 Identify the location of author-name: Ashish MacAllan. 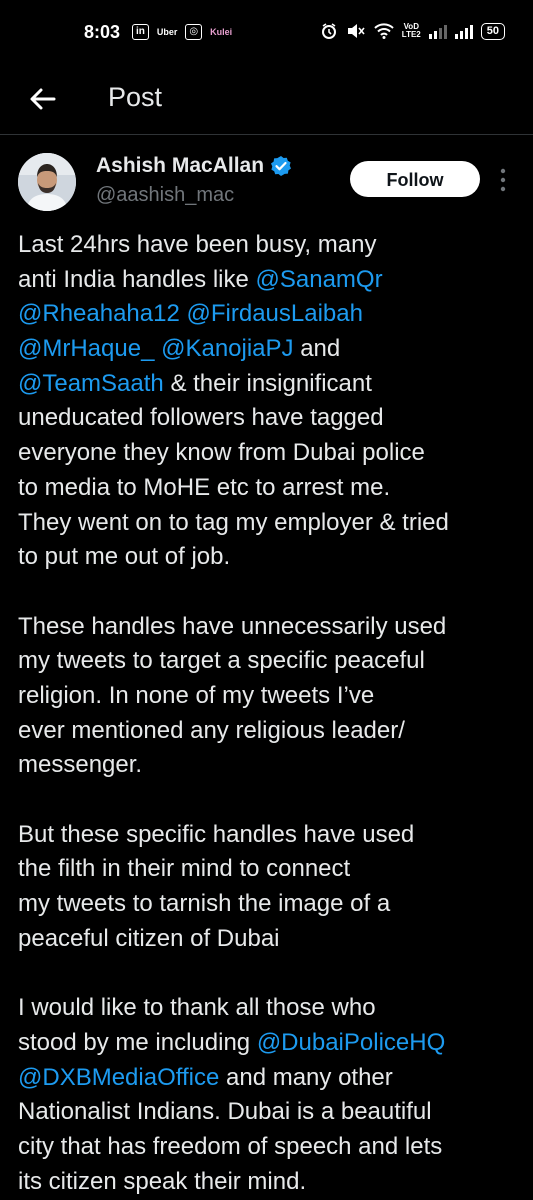
(180, 166).